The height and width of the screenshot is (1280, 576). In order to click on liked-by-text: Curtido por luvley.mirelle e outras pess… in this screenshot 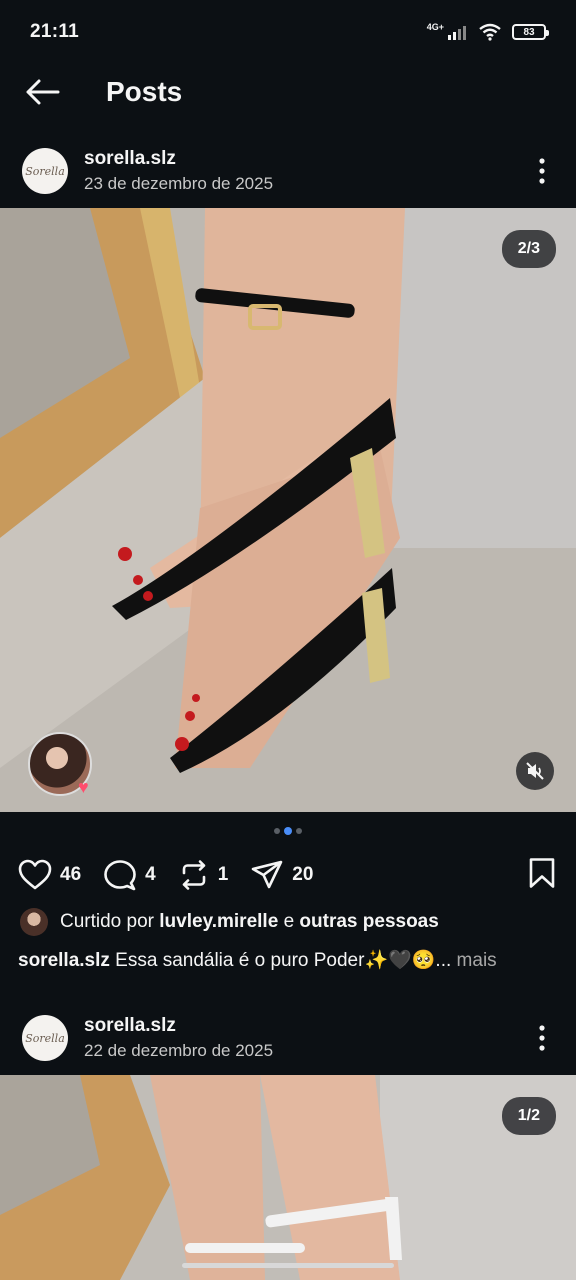, I will do `click(249, 922)`.